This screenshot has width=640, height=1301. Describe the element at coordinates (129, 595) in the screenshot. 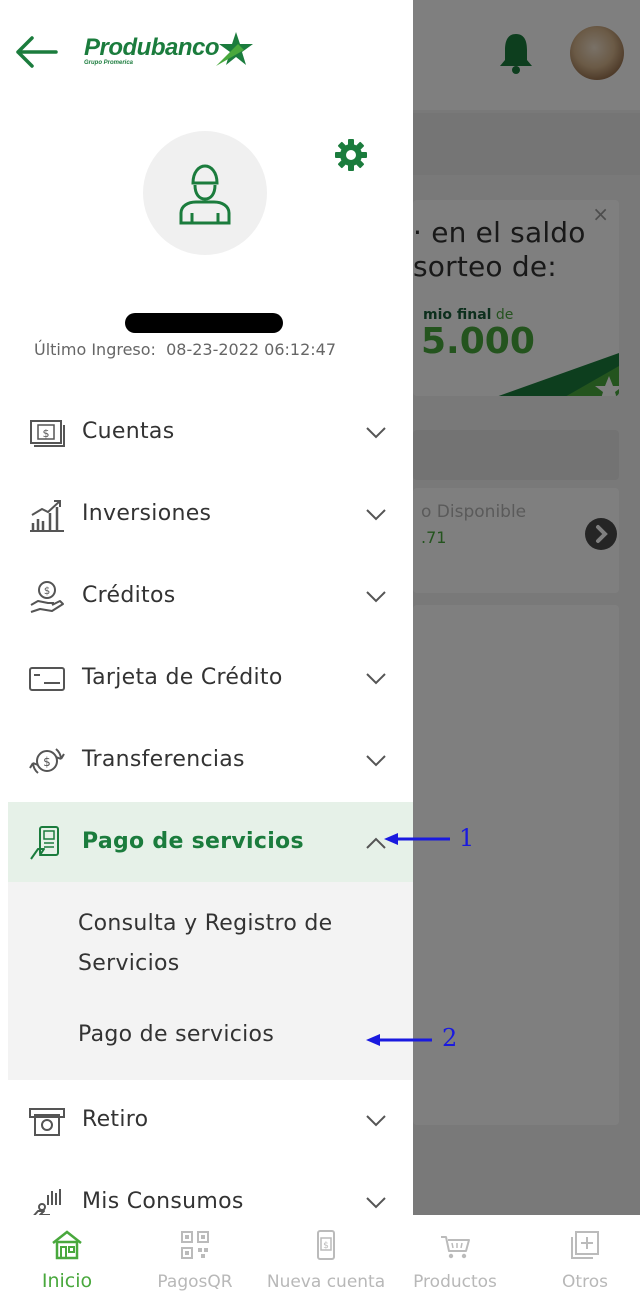

I see `menu-label: Créditos` at that location.